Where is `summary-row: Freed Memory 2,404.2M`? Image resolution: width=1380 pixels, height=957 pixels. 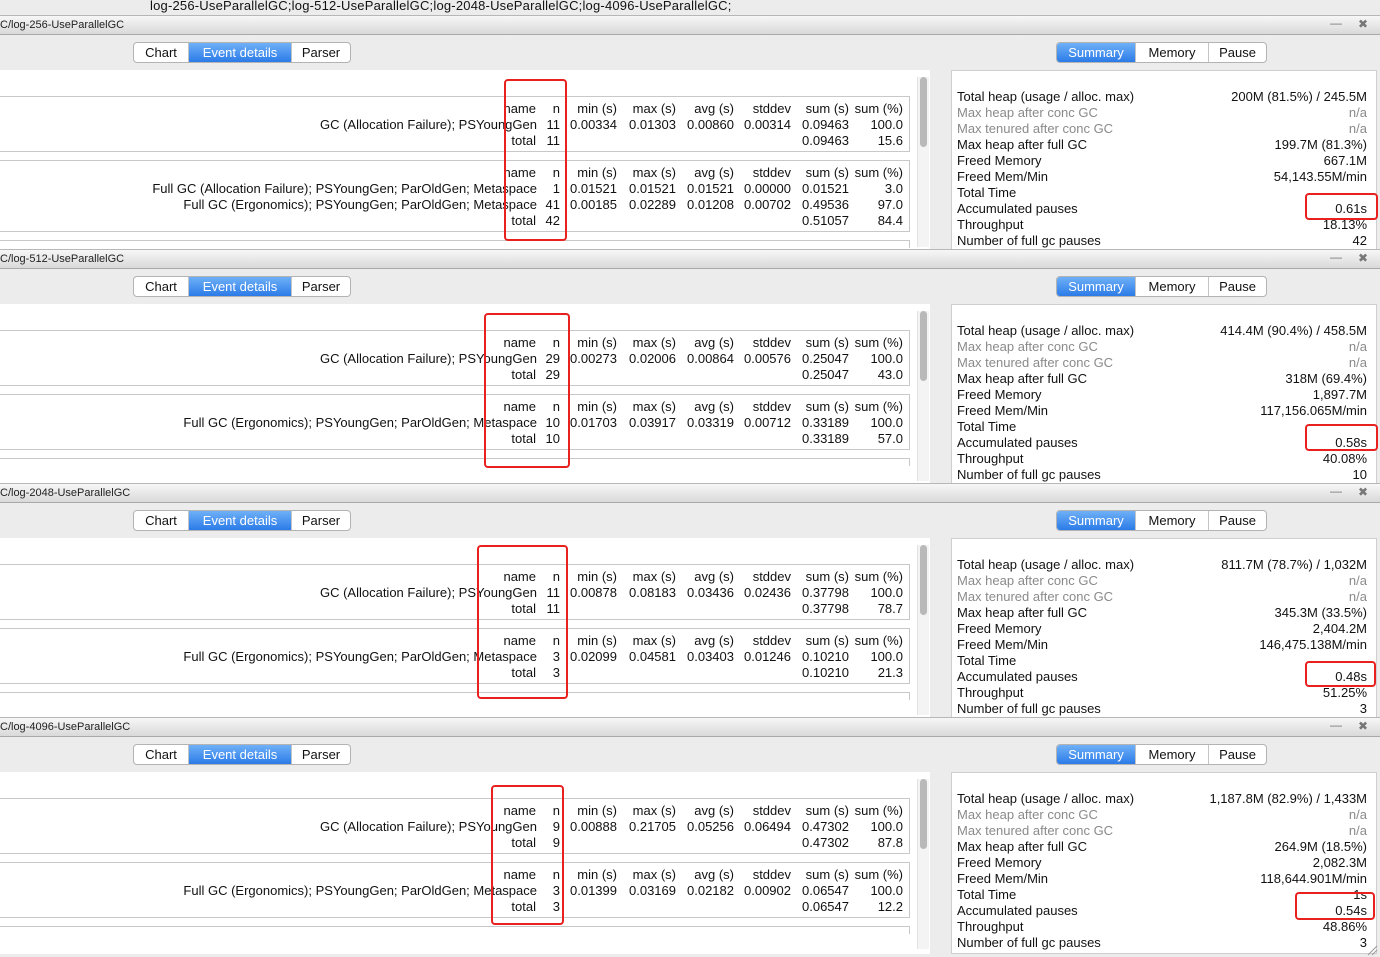 summary-row: Freed Memory 2,404.2M is located at coordinates (1162, 629).